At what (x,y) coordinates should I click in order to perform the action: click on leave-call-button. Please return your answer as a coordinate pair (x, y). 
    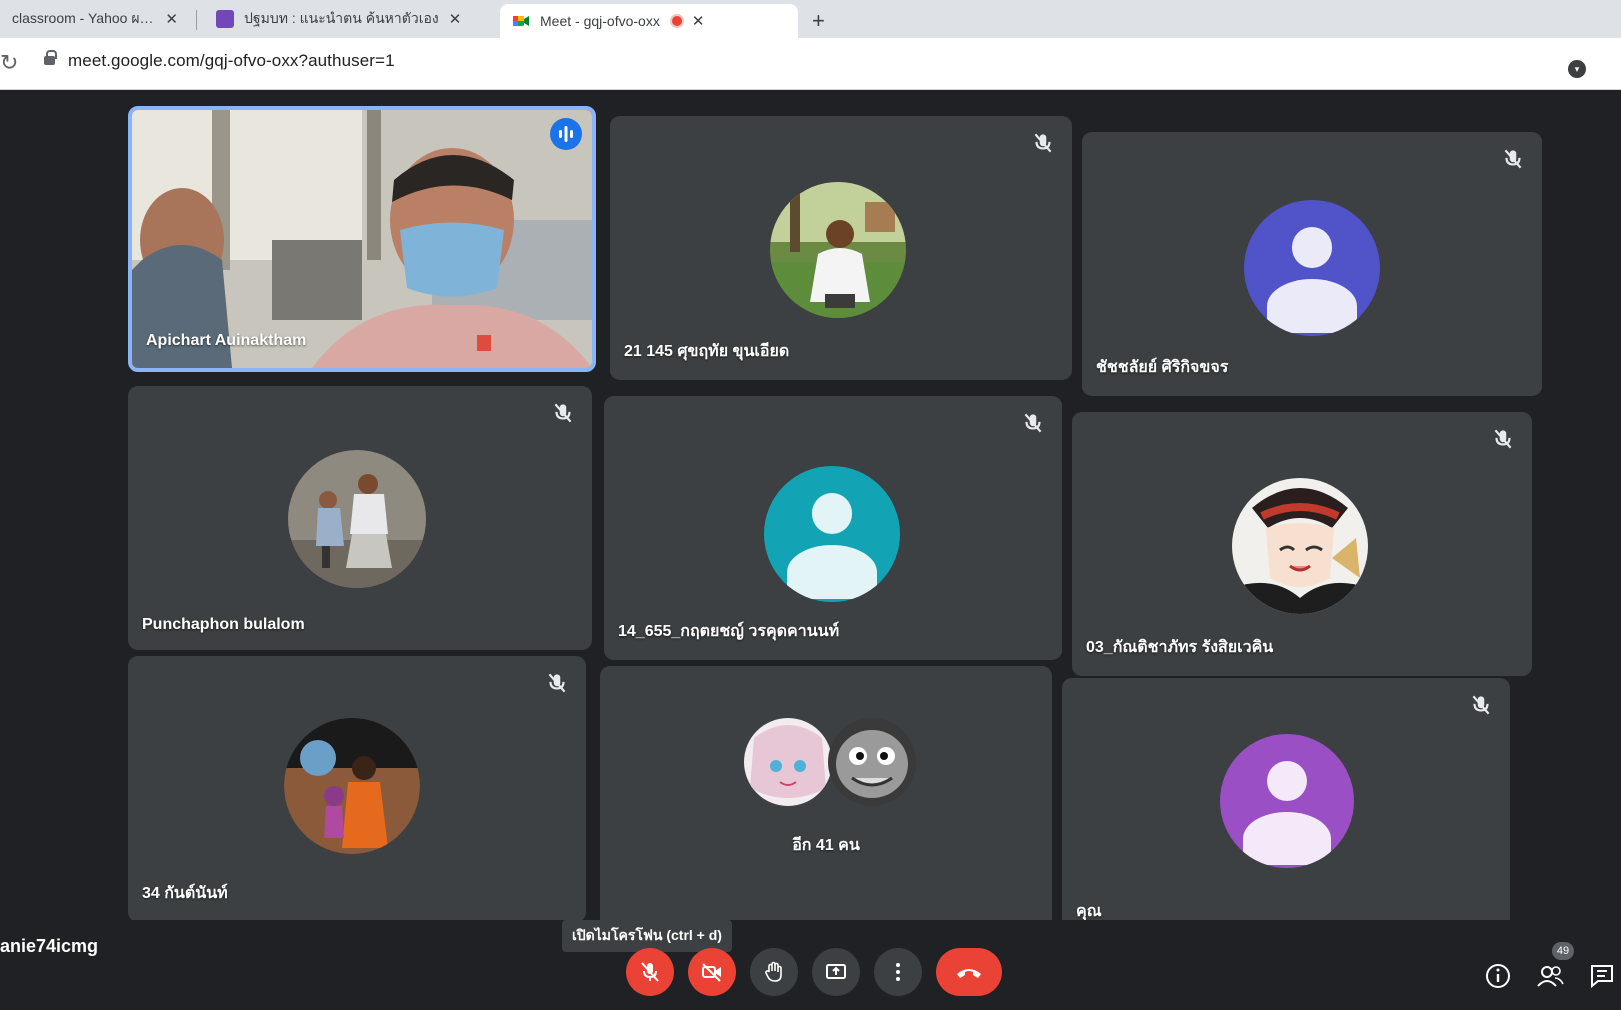
    Looking at the image, I should click on (969, 972).